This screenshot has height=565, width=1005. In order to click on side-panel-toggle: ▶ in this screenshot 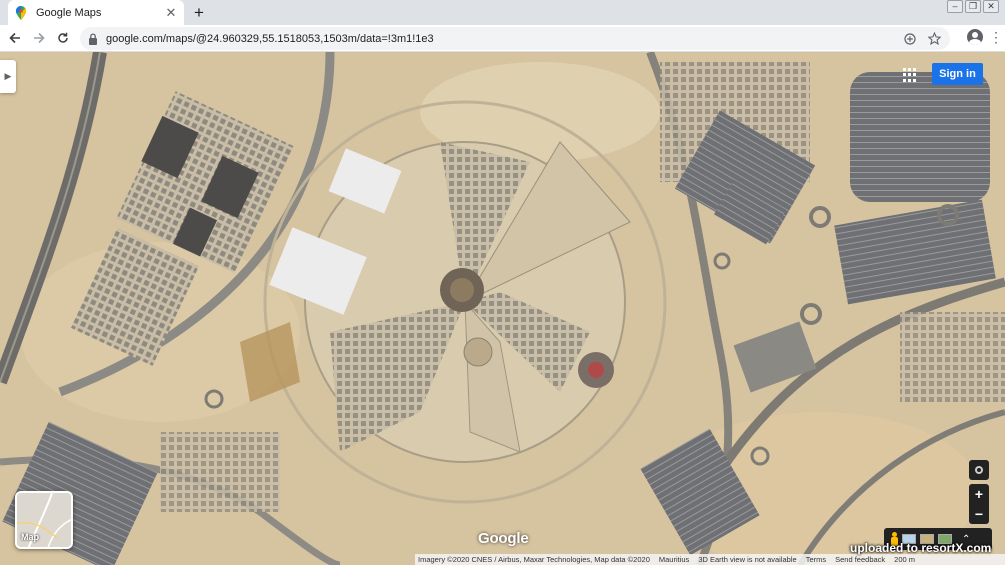, I will do `click(8, 76)`.